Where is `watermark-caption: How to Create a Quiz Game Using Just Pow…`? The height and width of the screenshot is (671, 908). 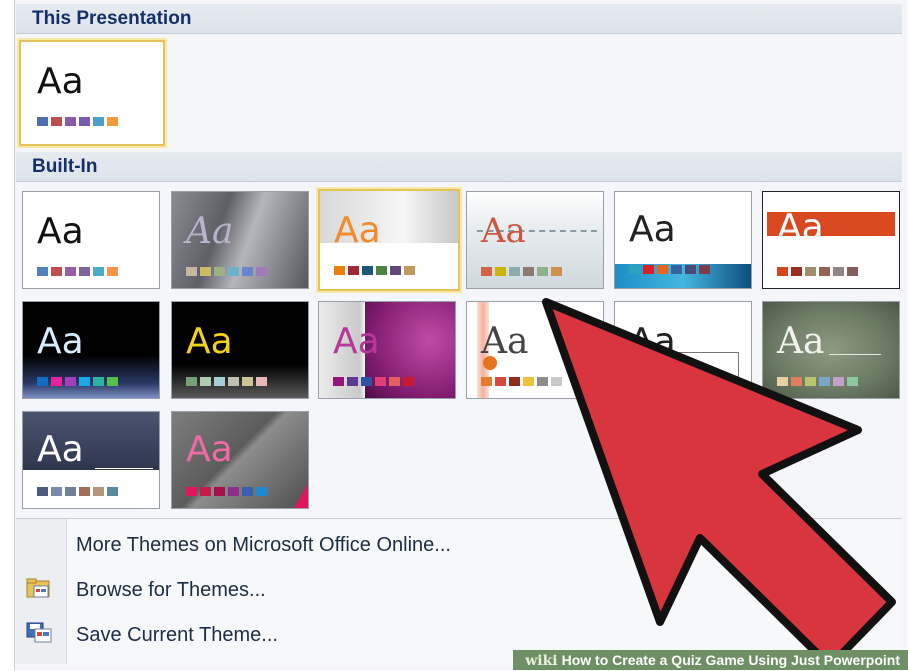 watermark-caption: How to Create a Quiz Game Using Just Pow… is located at coordinates (730, 660).